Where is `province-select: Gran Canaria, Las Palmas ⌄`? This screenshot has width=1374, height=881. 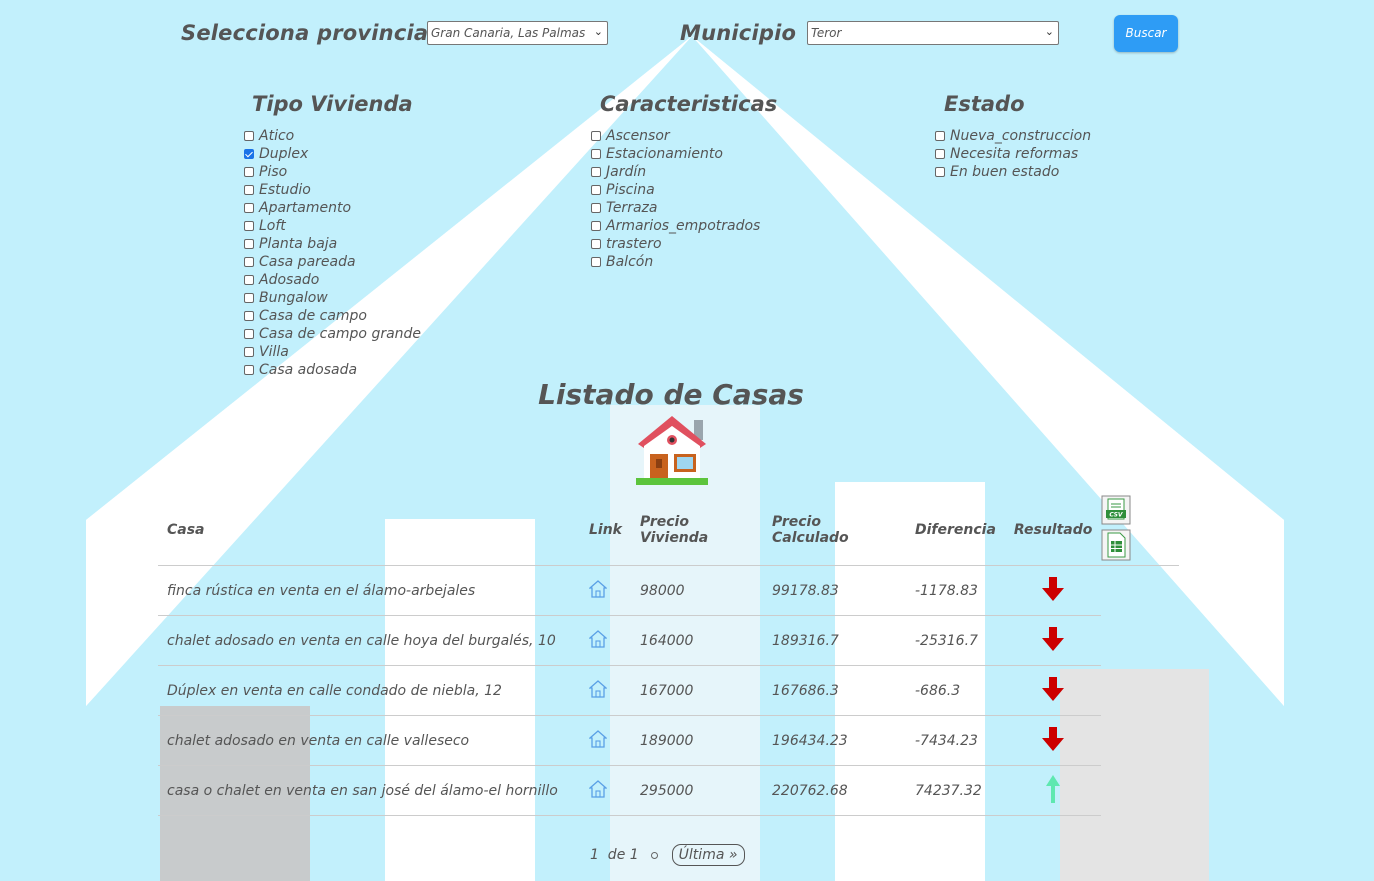 province-select: Gran Canaria, Las Palmas ⌄ is located at coordinates (517, 33).